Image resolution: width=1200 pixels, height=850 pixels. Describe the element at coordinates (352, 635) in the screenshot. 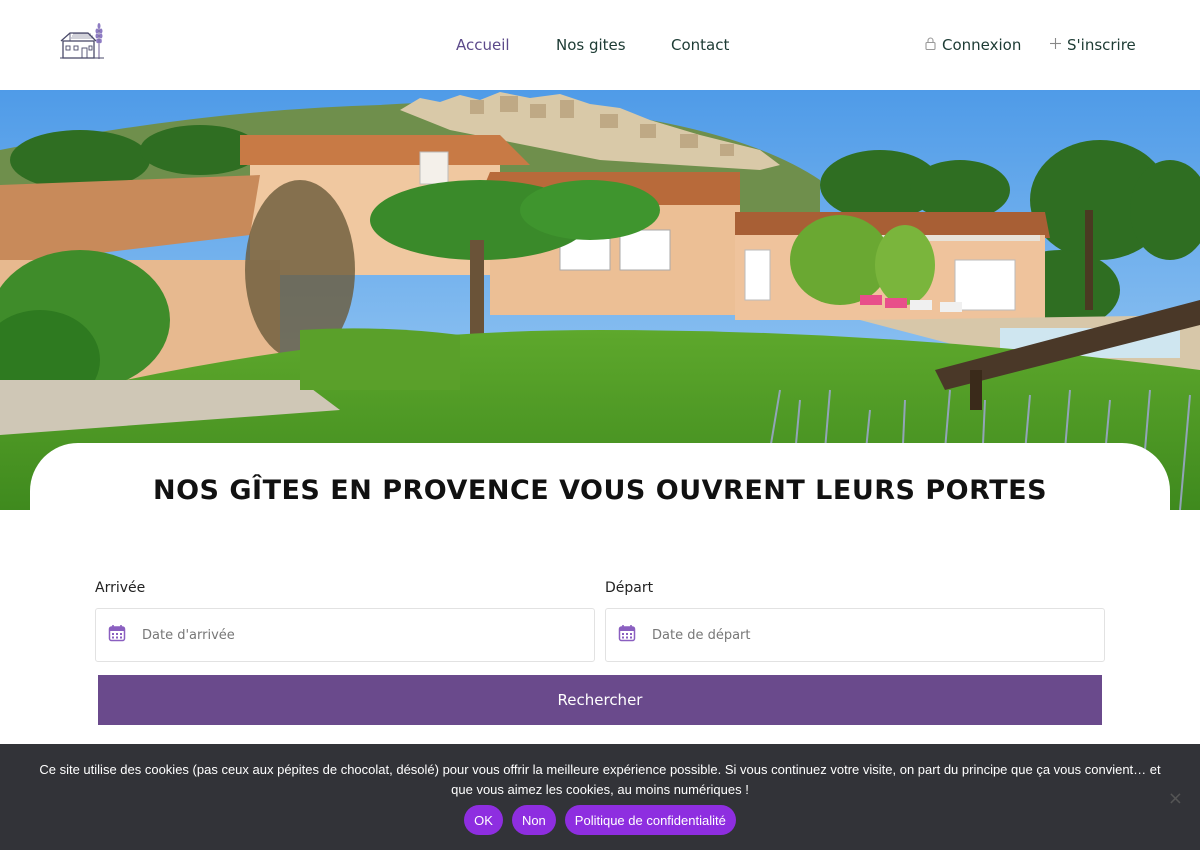

I see `arrival-date-input` at that location.